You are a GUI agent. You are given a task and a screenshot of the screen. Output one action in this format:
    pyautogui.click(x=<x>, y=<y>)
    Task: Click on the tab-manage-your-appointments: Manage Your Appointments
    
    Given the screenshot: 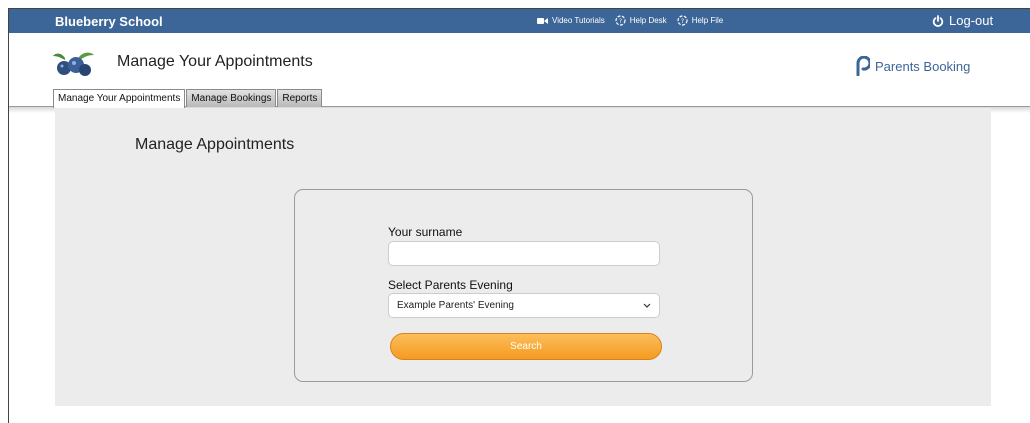 What is the action you would take?
    pyautogui.click(x=119, y=98)
    